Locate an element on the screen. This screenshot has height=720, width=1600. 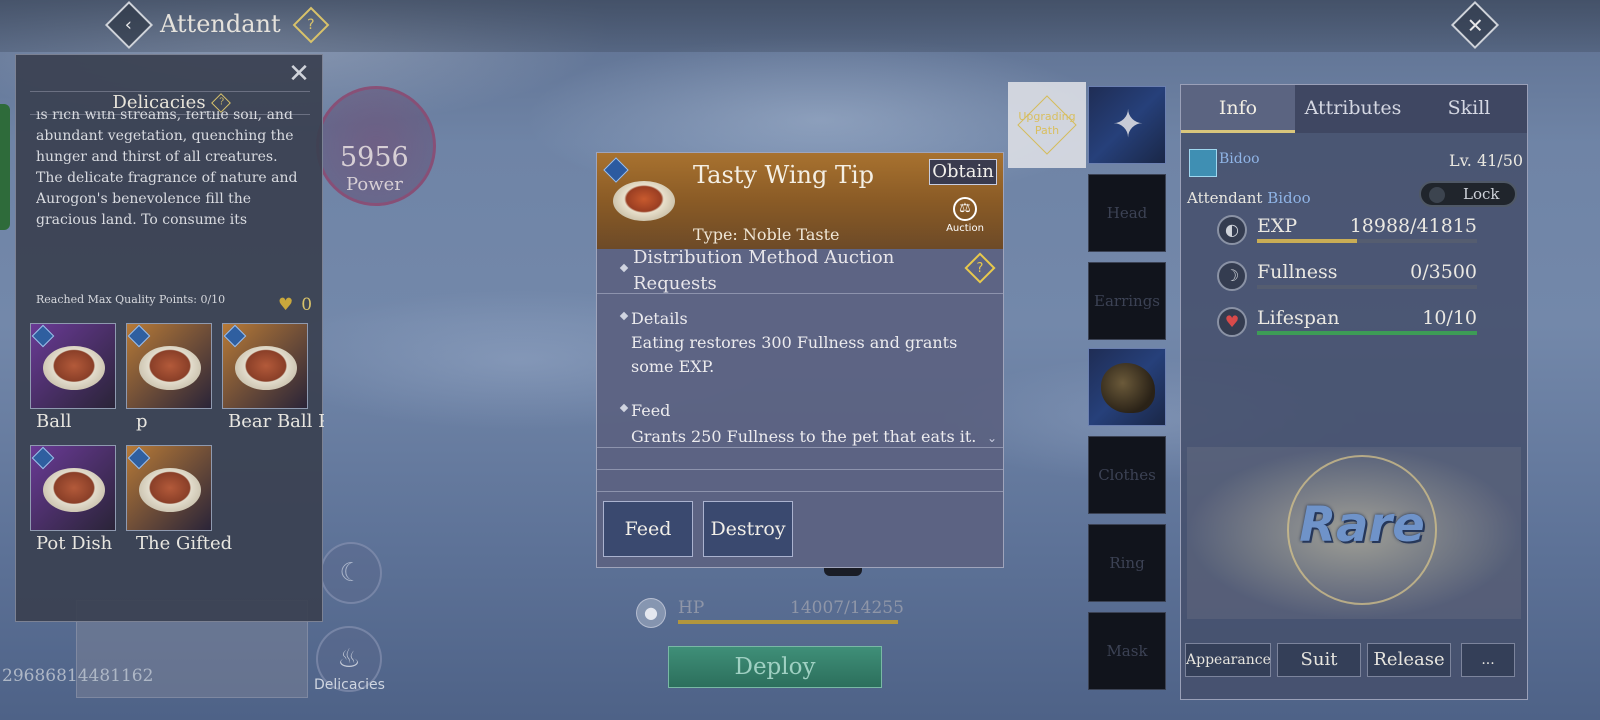
obtain-button: Obtain is located at coordinates (963, 172).